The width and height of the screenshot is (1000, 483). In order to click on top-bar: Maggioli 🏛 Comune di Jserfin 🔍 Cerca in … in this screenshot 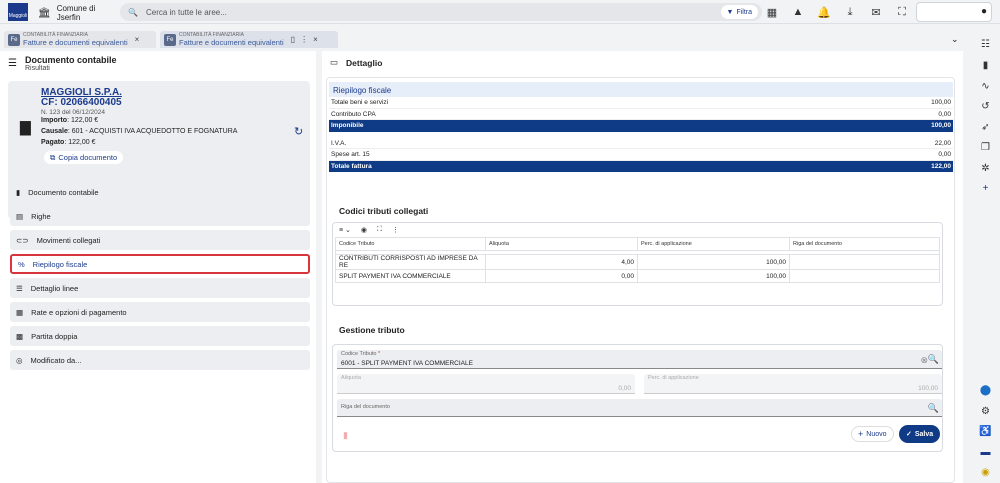, I will do `click(500, 12)`.